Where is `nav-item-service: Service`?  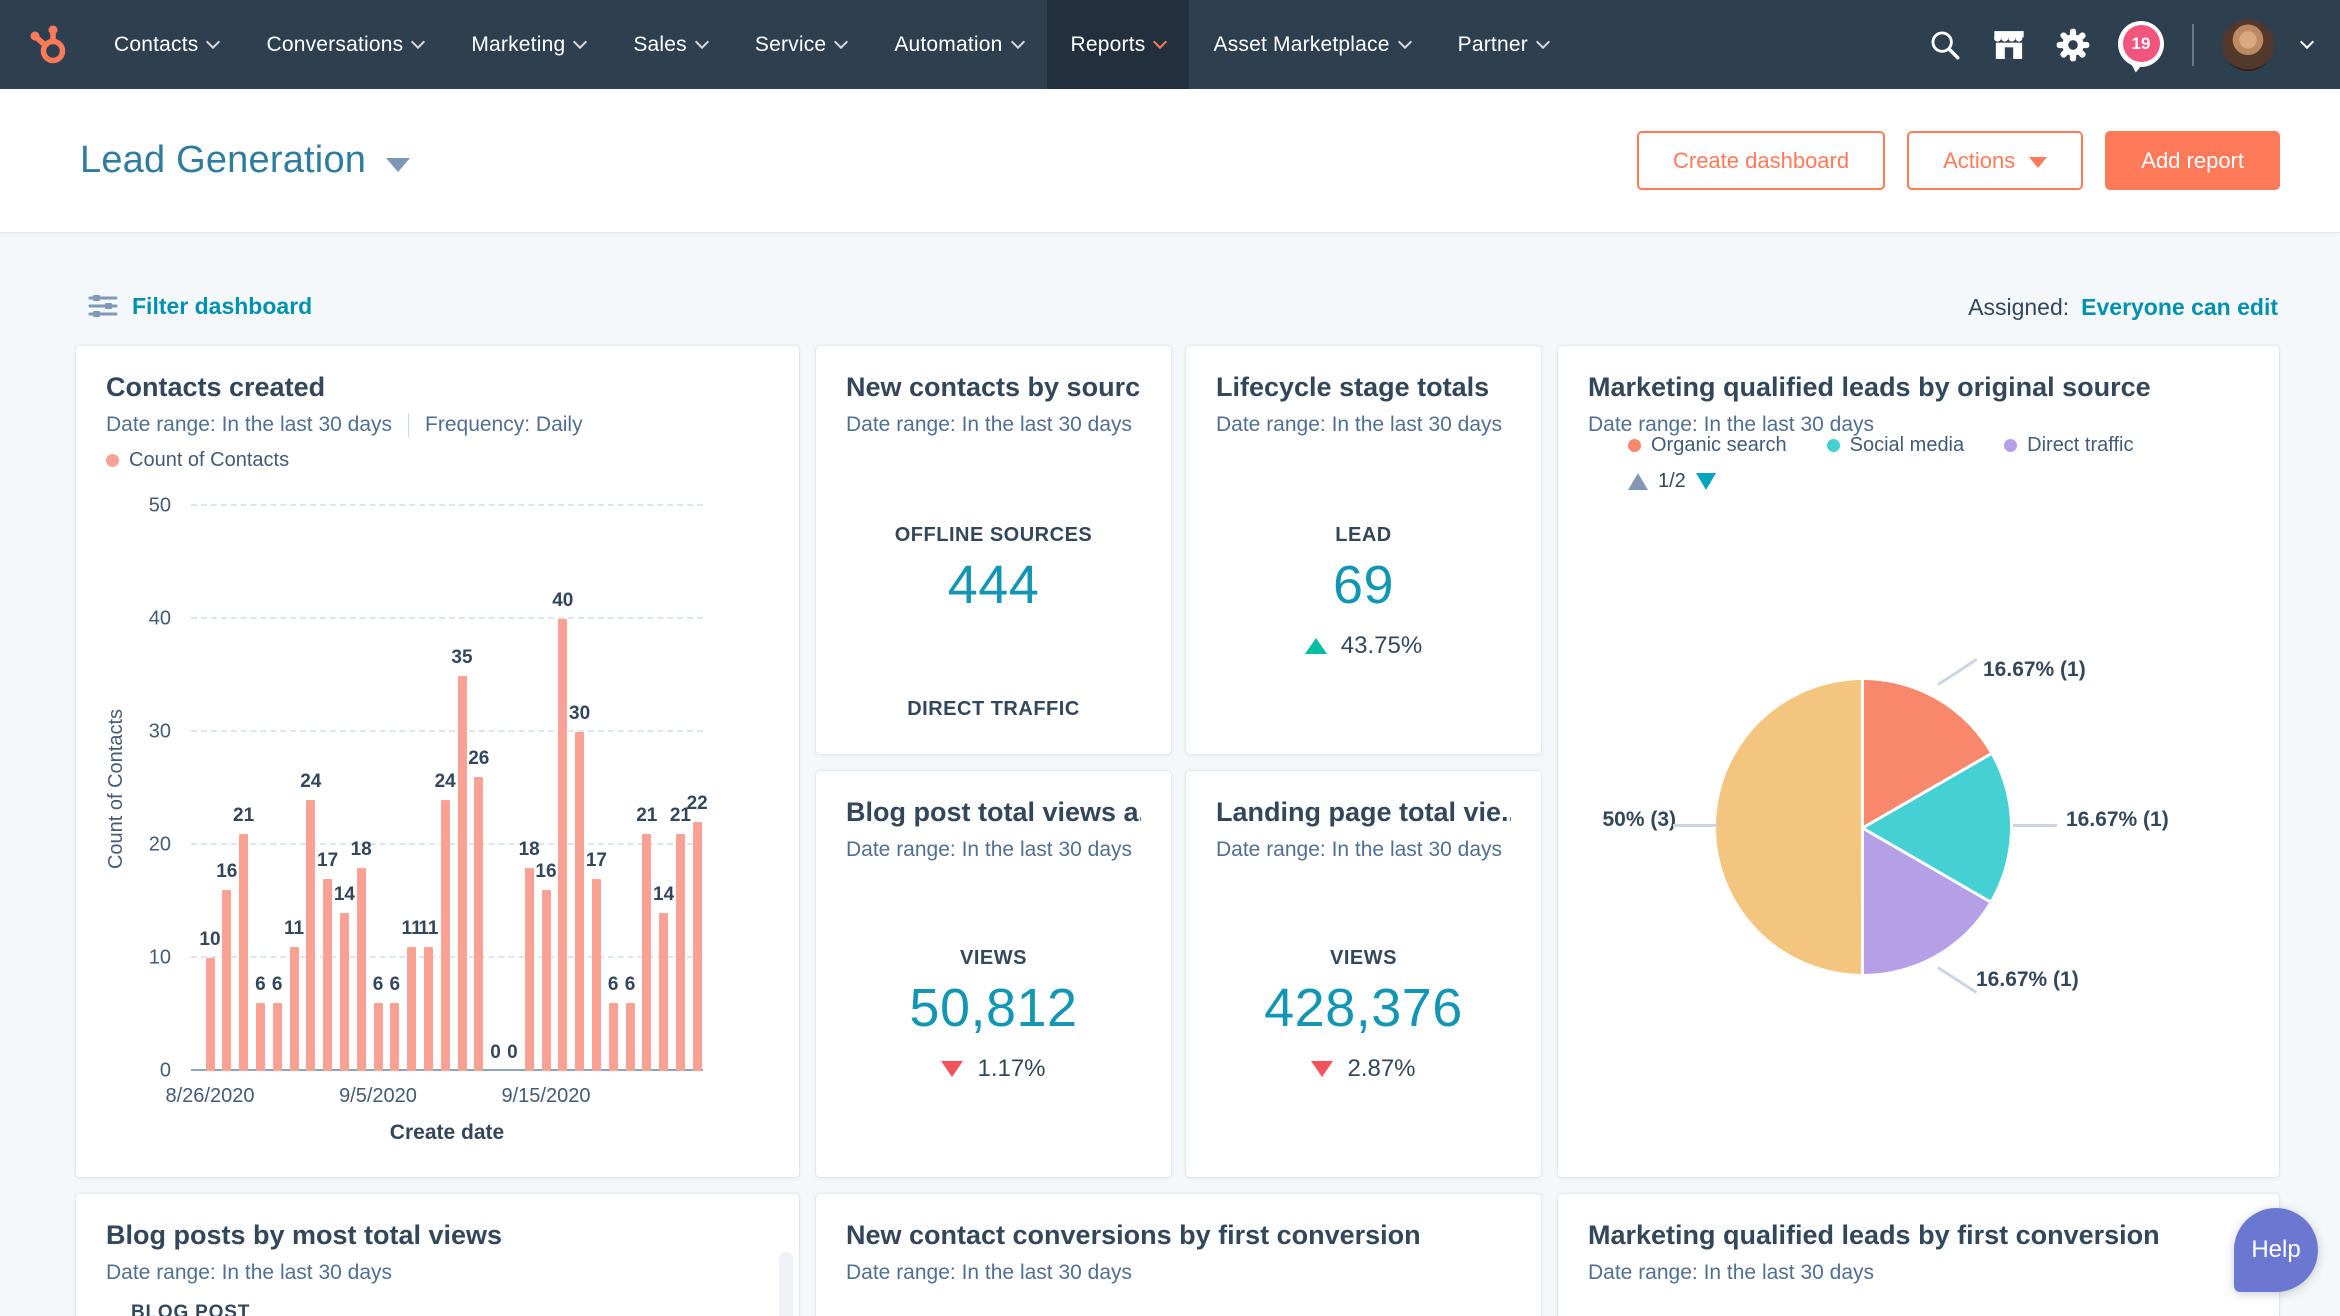 nav-item-service: Service is located at coordinates (800, 44).